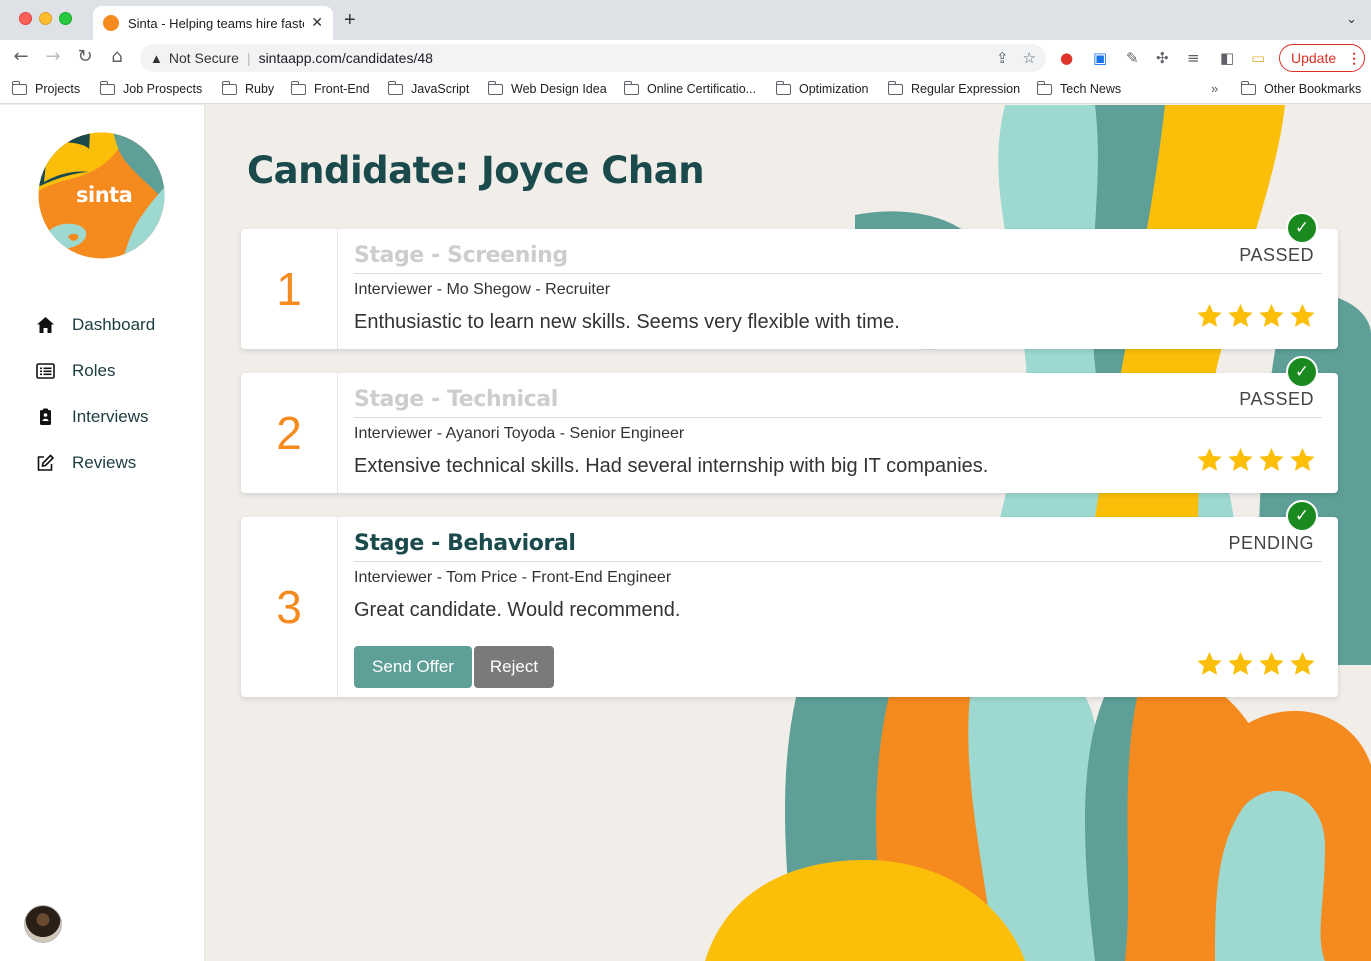 This screenshot has height=961, width=1371. What do you see at coordinates (53, 56) in the screenshot?
I see `forward-arrow-icon: →` at bounding box center [53, 56].